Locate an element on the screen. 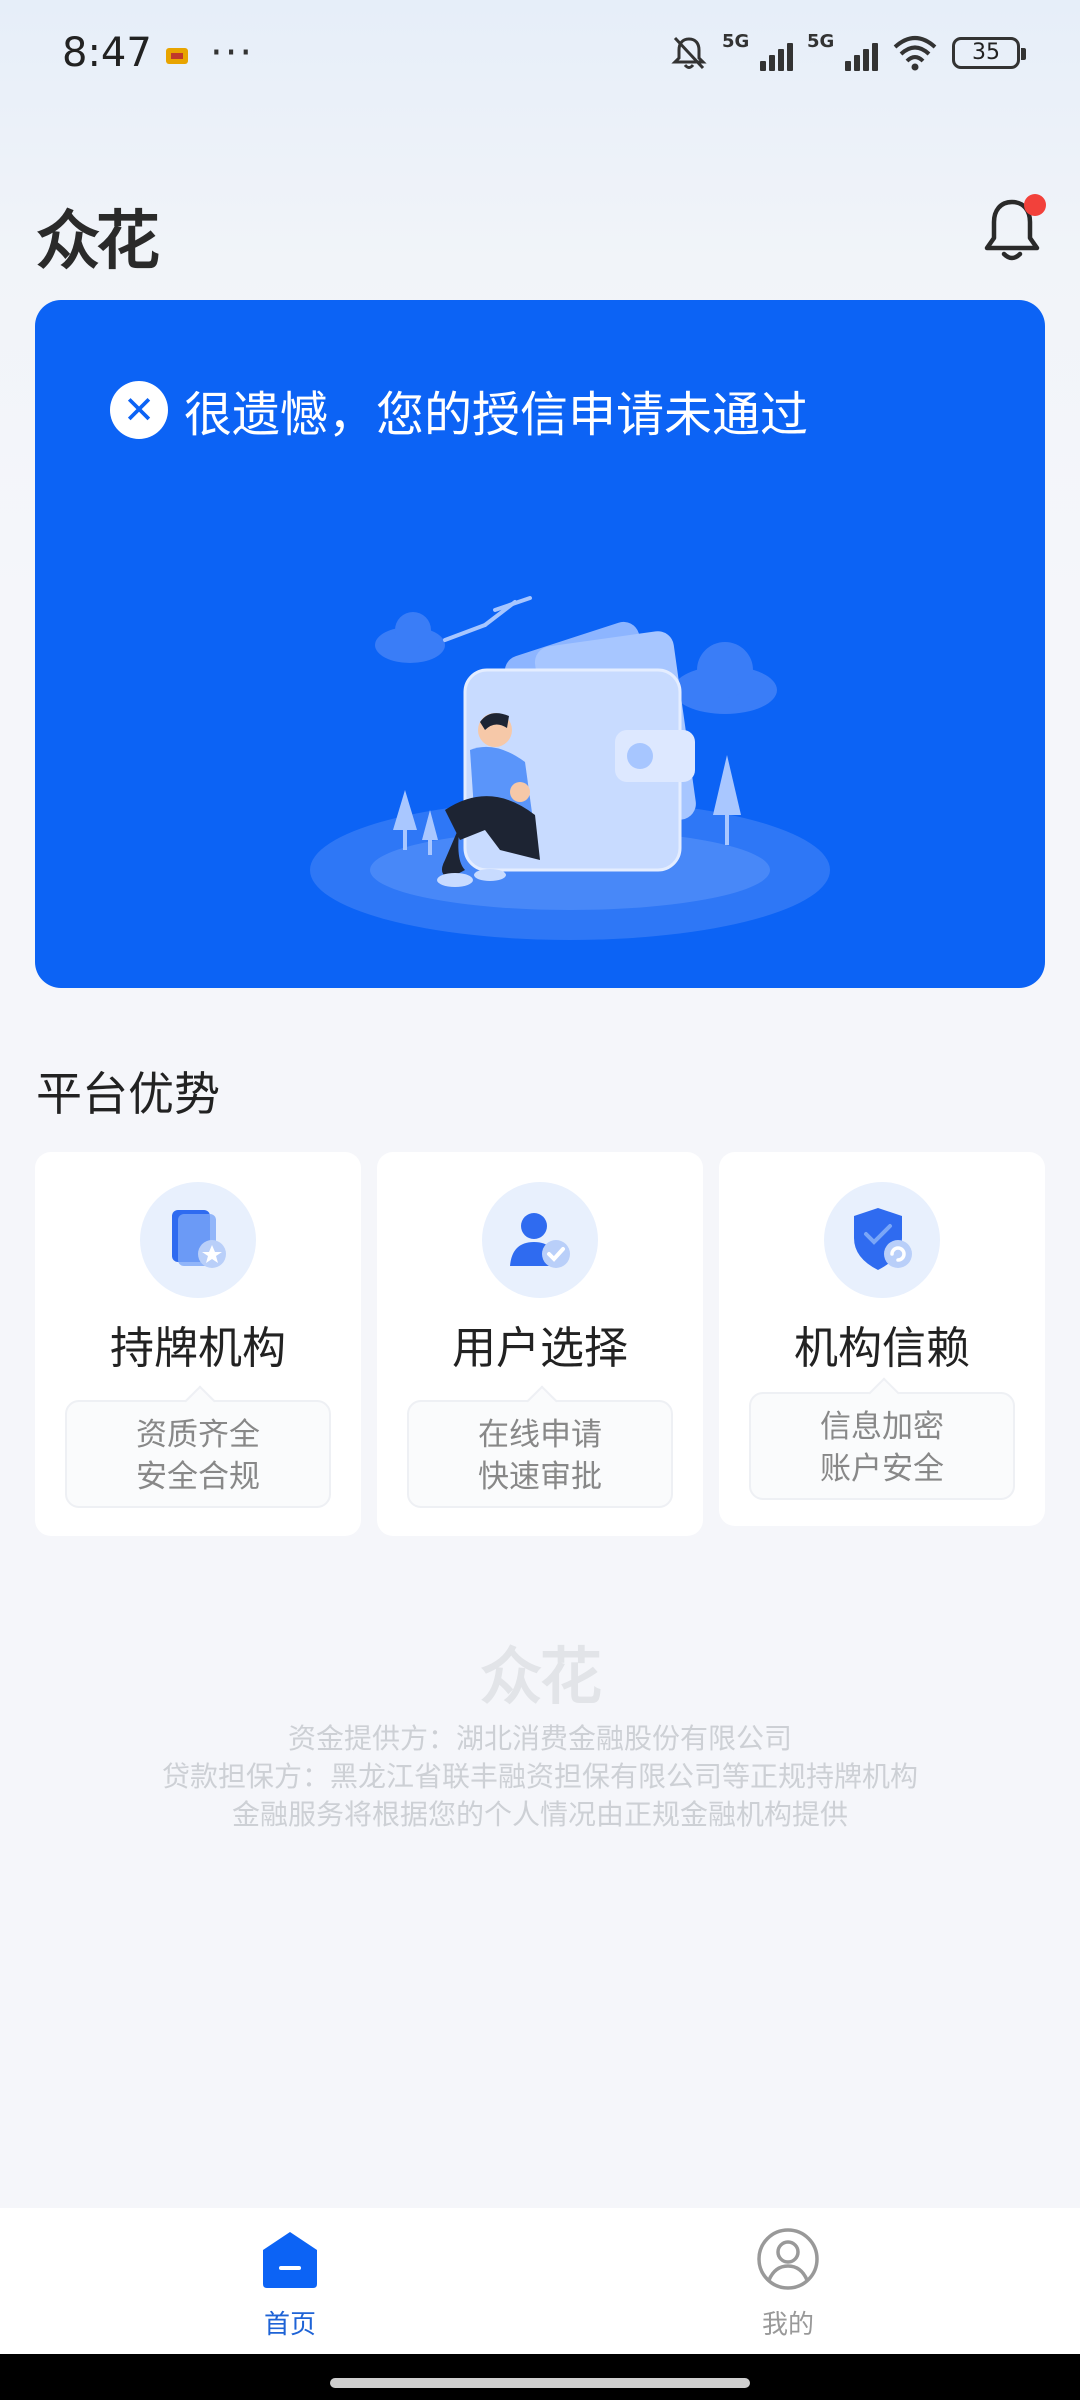  system-navigation-bar is located at coordinates (540, 2377).